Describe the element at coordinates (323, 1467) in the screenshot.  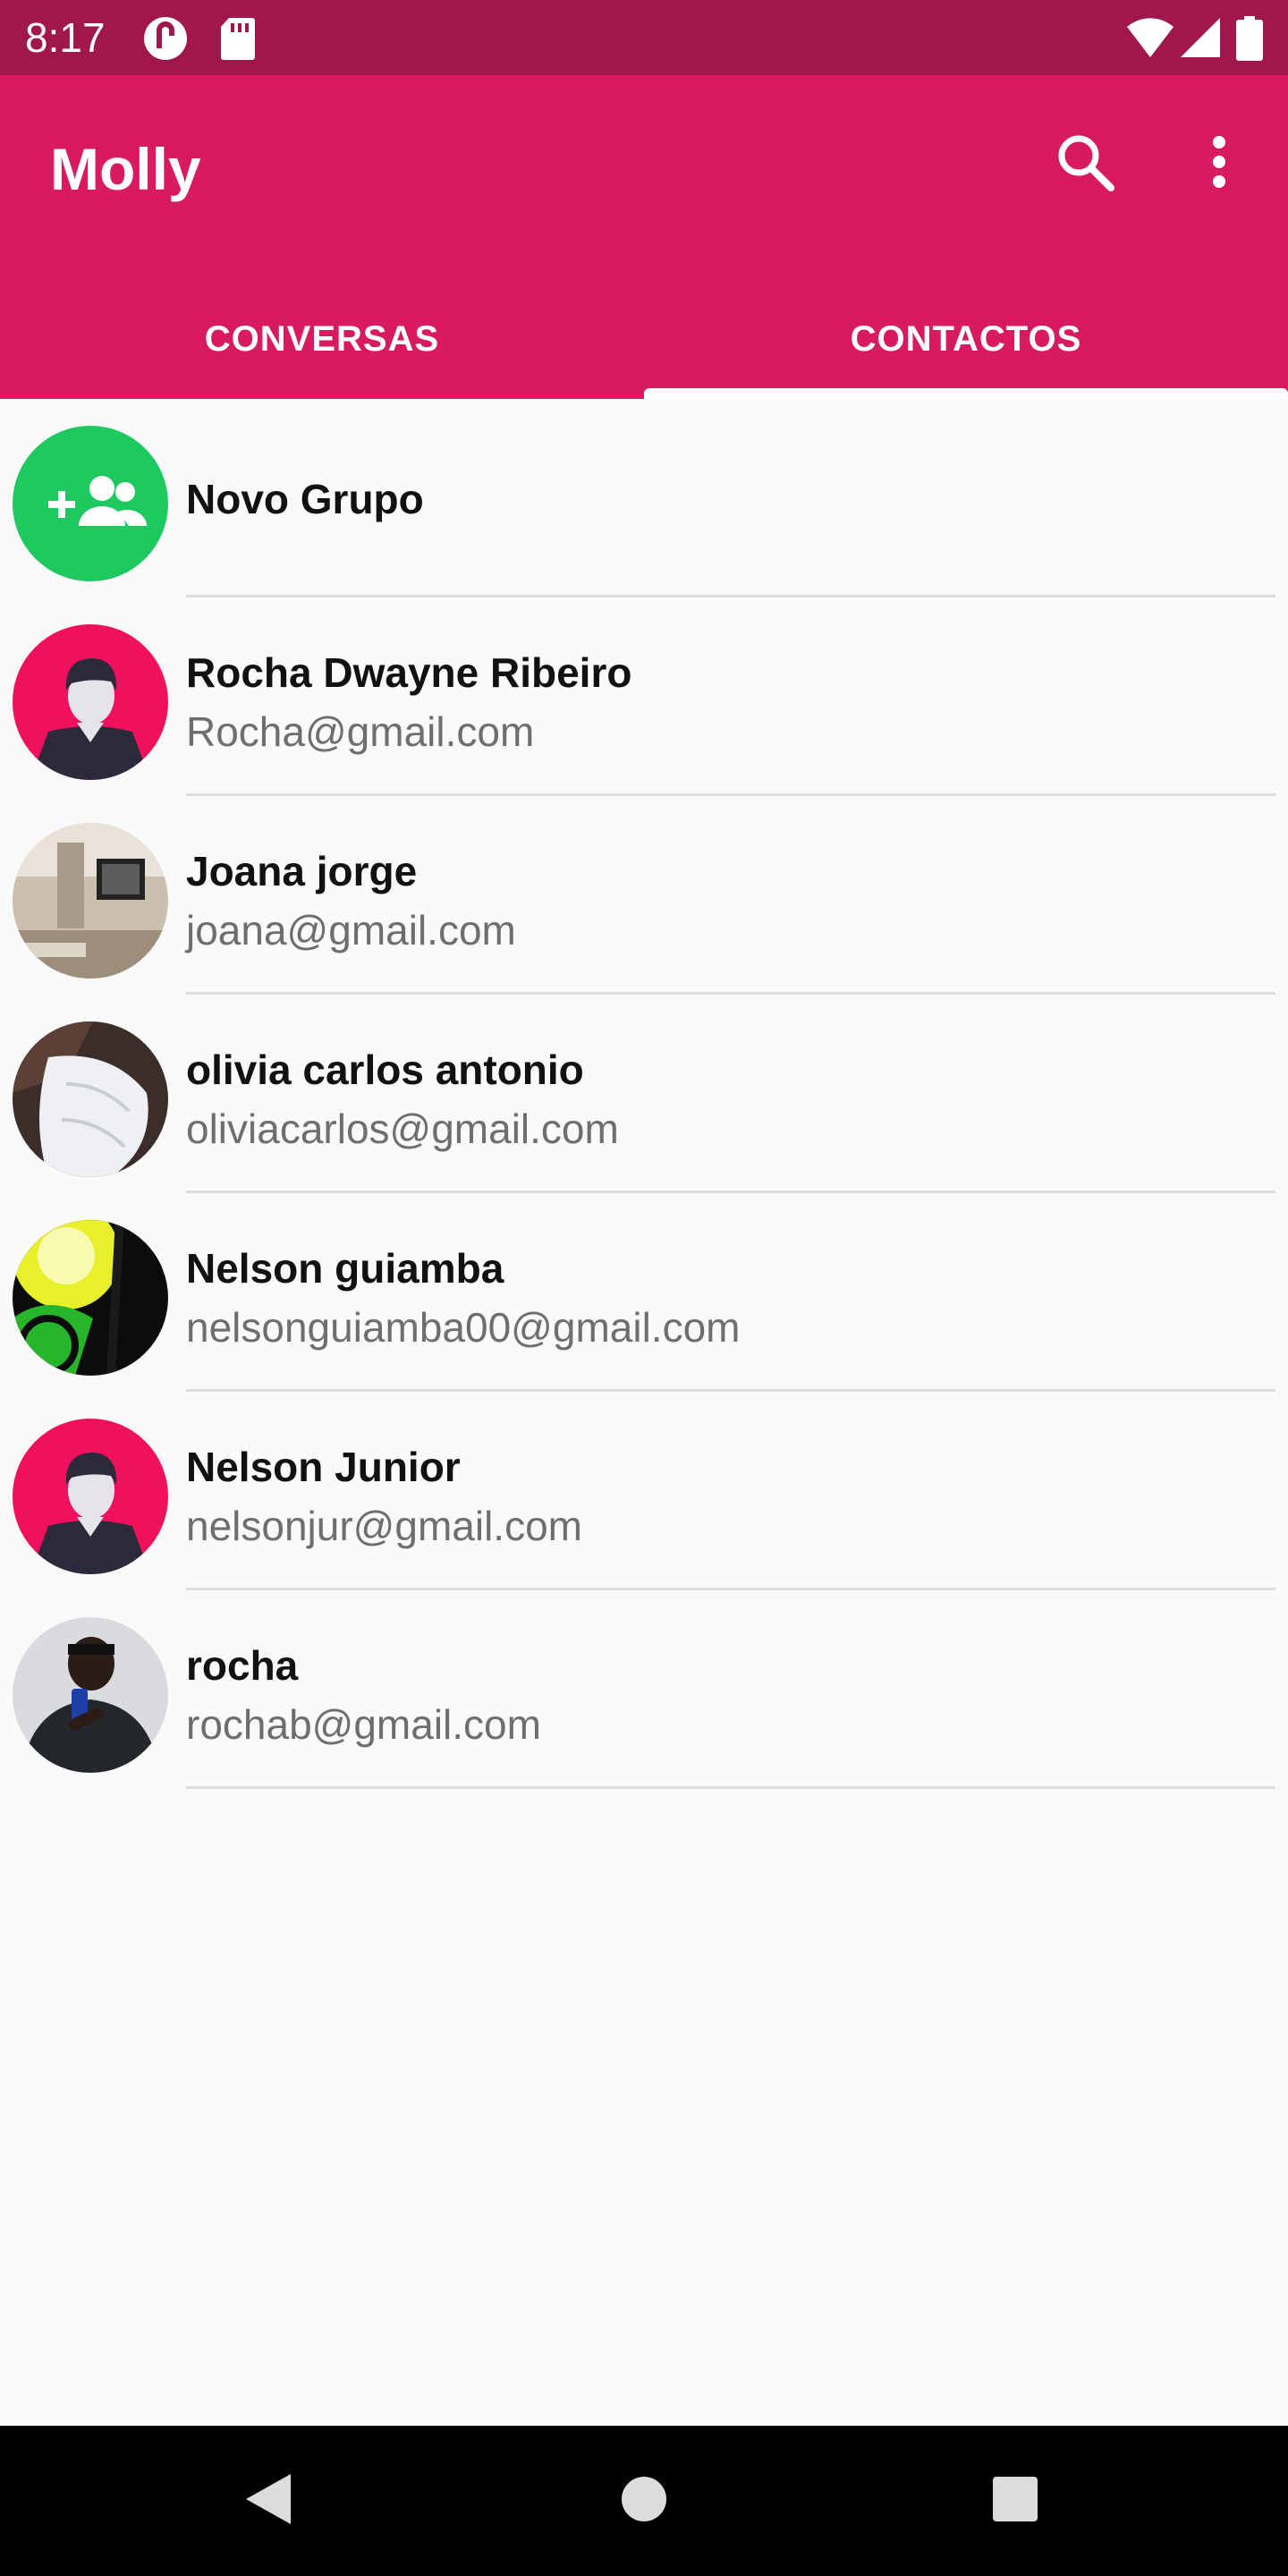
I see `contact-name: Nelson Junior` at that location.